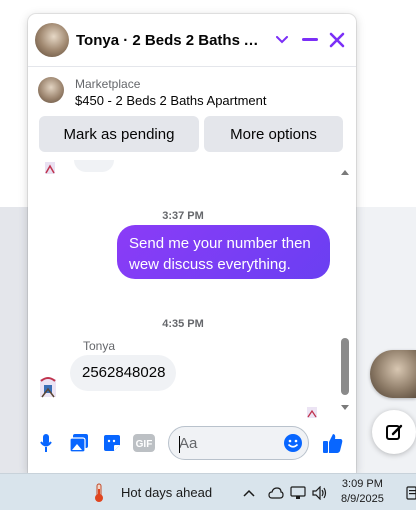  Describe the element at coordinates (362, 499) in the screenshot. I see `clock-date: 8/9/2025` at that location.